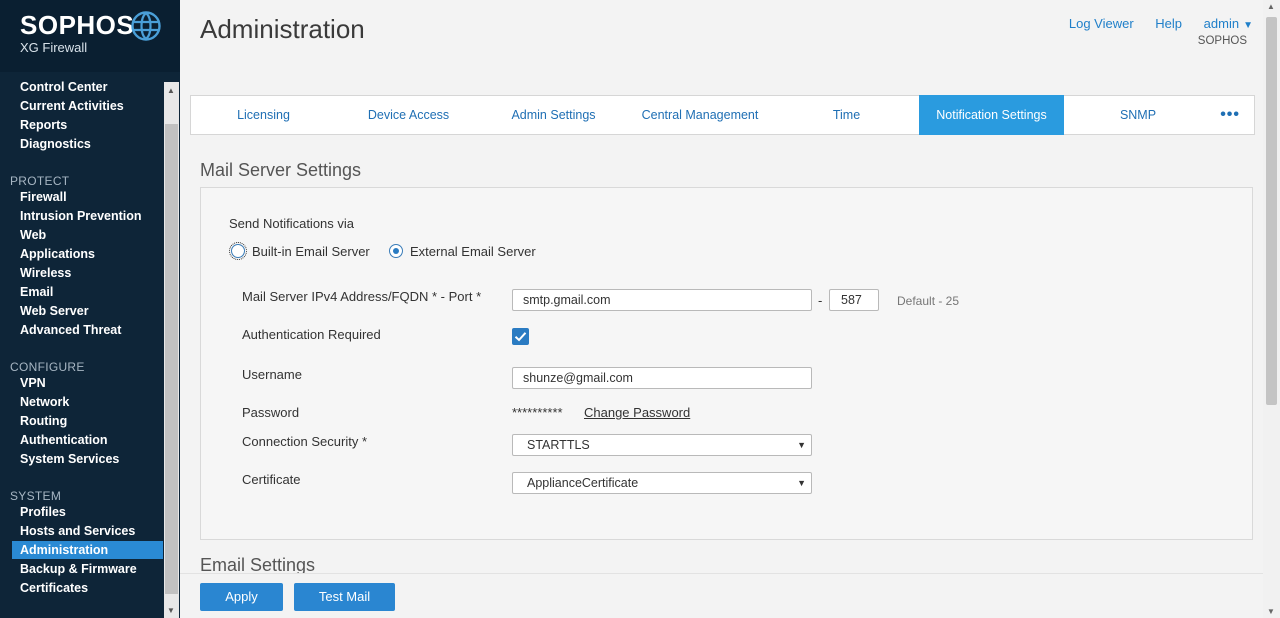 The height and width of the screenshot is (618, 1280). I want to click on checkmark-icon, so click(520, 337).